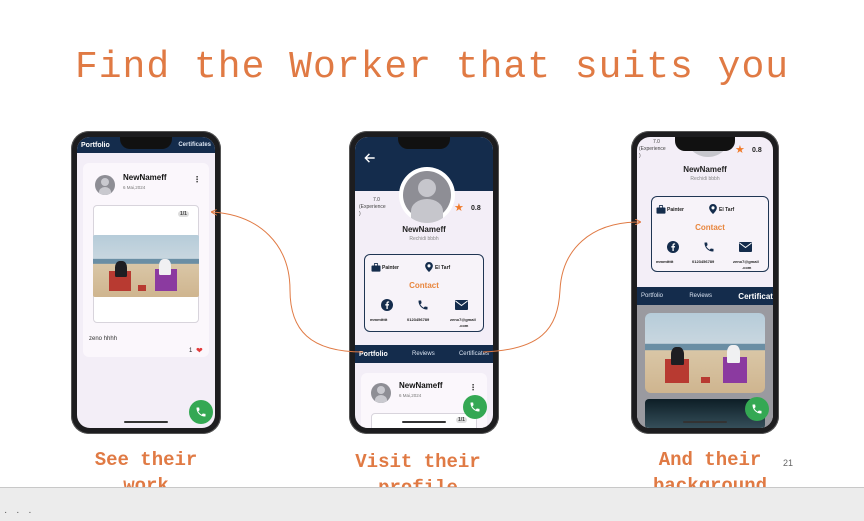  Describe the element at coordinates (561, 287) in the screenshot. I see `arrow-certificates-to-background` at that location.